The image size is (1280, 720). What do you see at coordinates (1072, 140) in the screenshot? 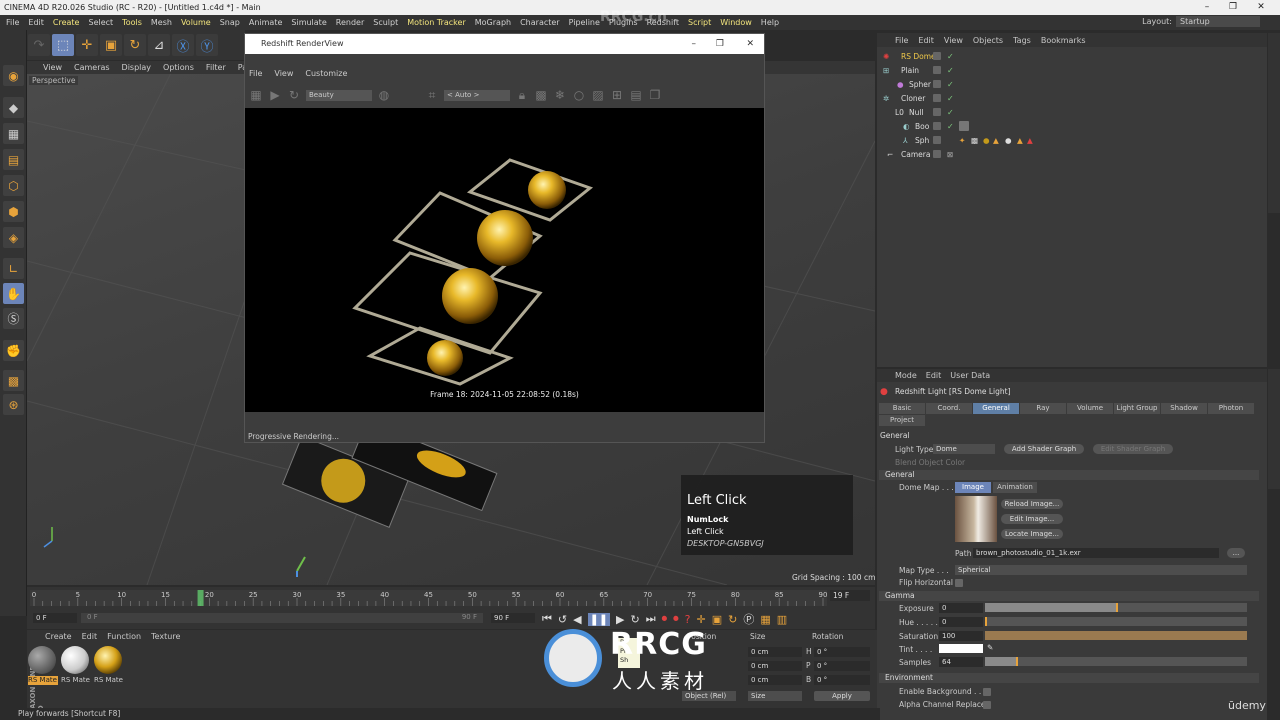
I see `object-row-sph: ⅄ Sph ✦ ▩ ● ▲ ● ▲ ▲` at bounding box center [1072, 140].